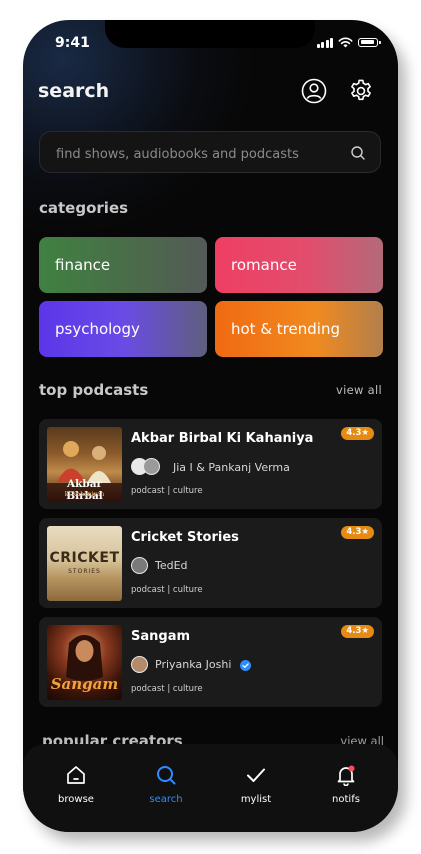 This screenshot has height=854, width=421. I want to click on status-time: 9:41, so click(72, 43).